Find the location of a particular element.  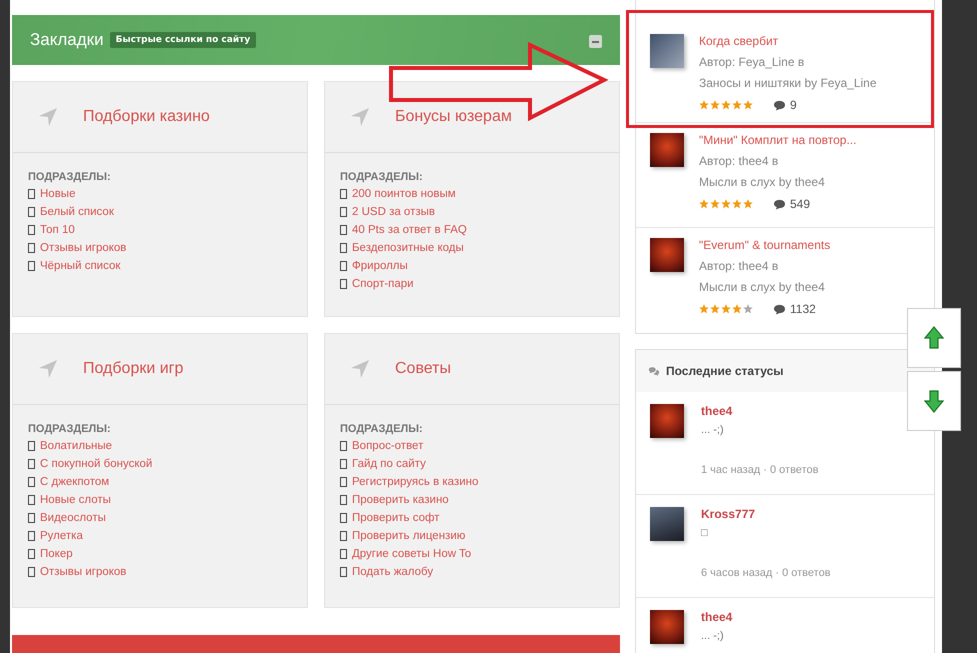

status-meta: 6 часов назад · 0 ответов is located at coordinates (766, 573).